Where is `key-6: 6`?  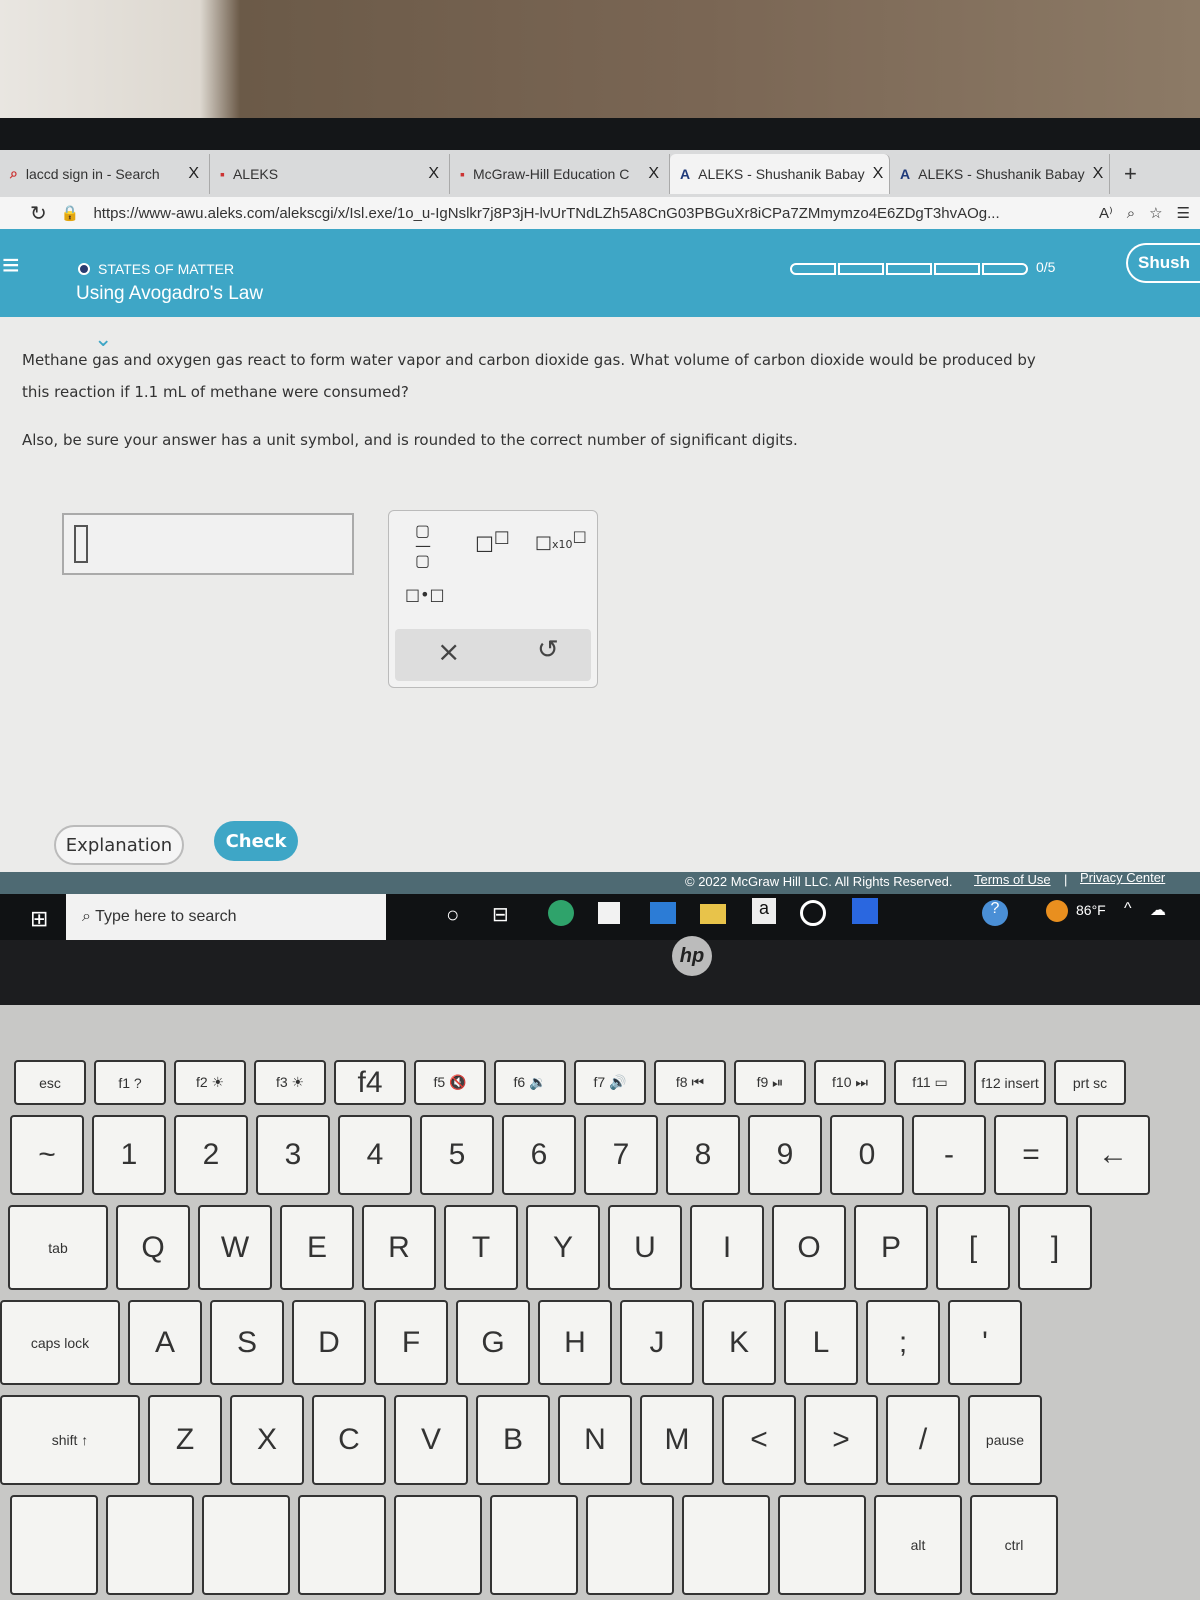
key-6: 6 is located at coordinates (539, 1155).